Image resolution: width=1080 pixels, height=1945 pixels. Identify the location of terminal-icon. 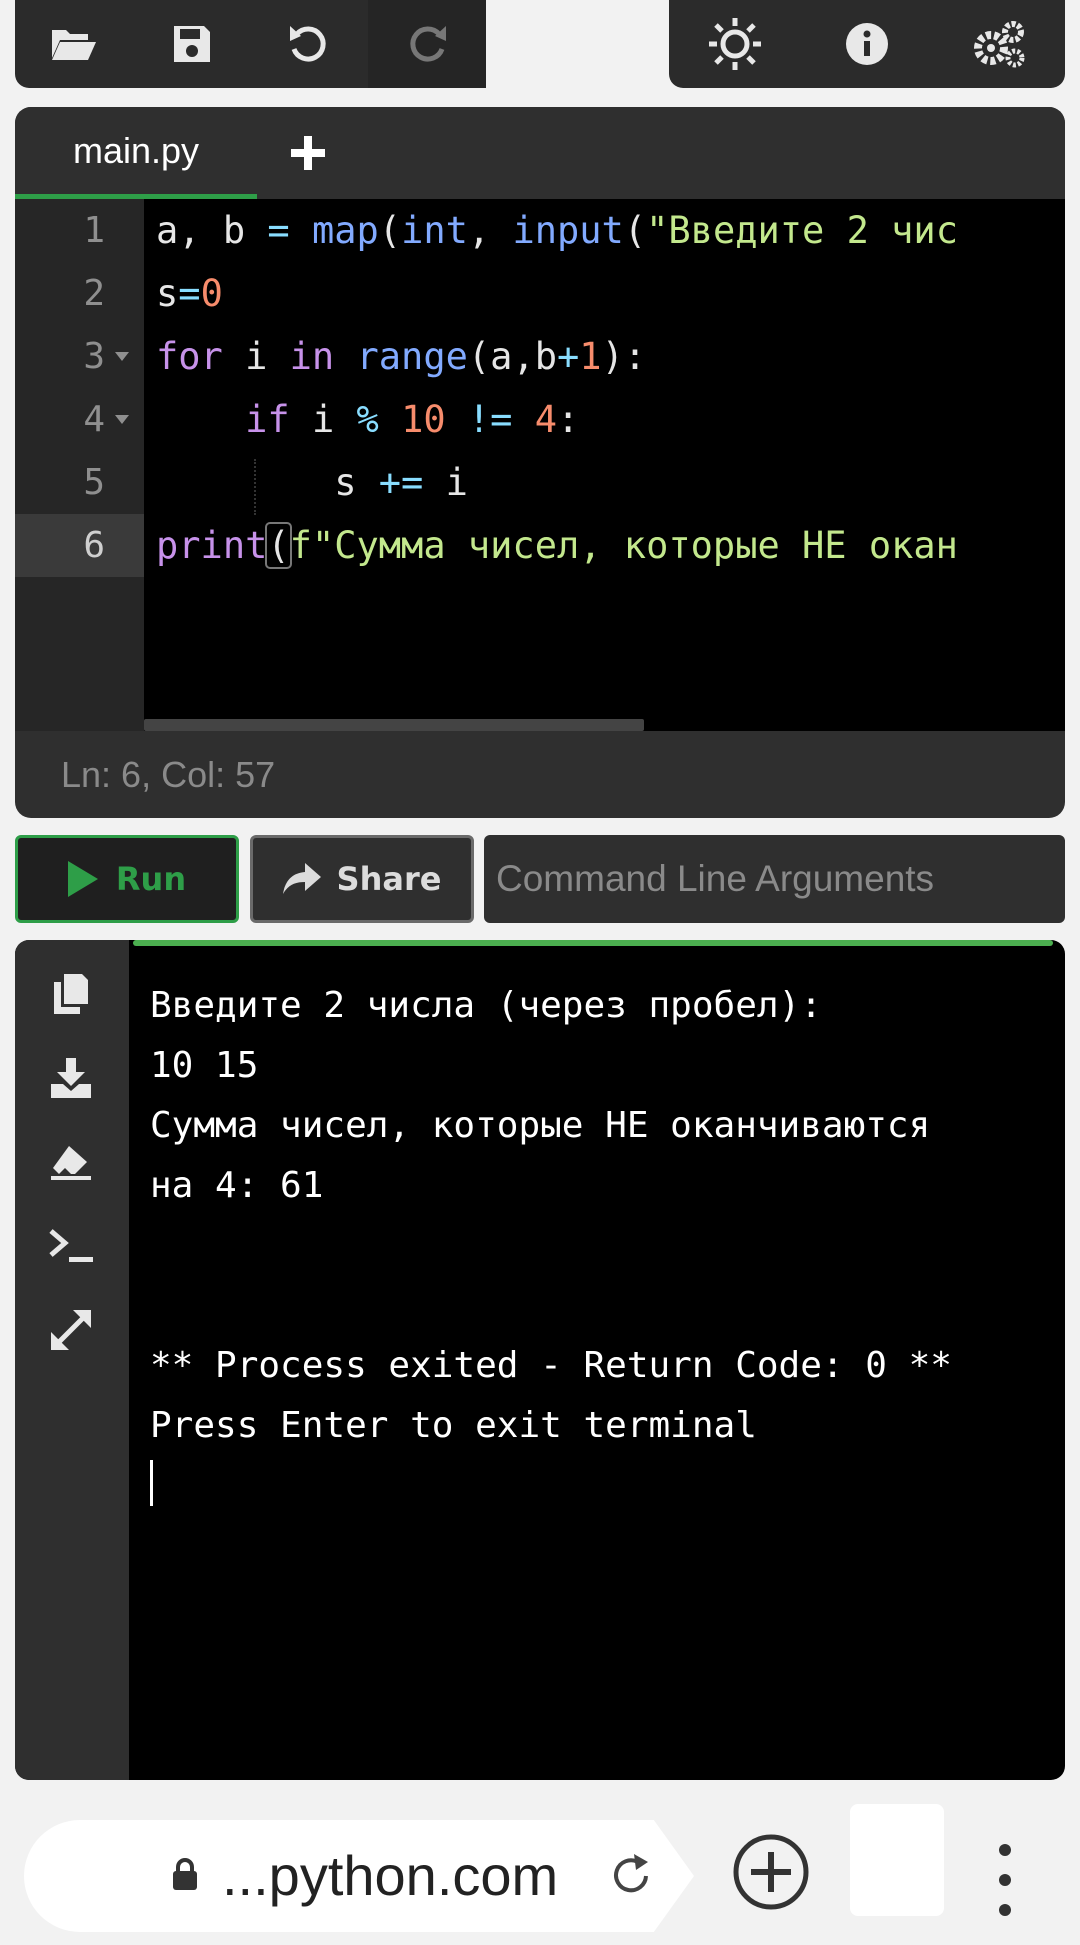
(71, 1245).